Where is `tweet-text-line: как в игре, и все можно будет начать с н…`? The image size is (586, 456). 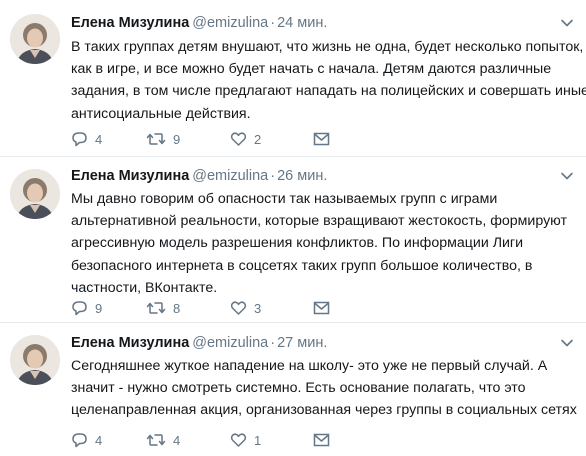 tweet-text-line: как в игре, и все можно будет начать с н… is located at coordinates (311, 69).